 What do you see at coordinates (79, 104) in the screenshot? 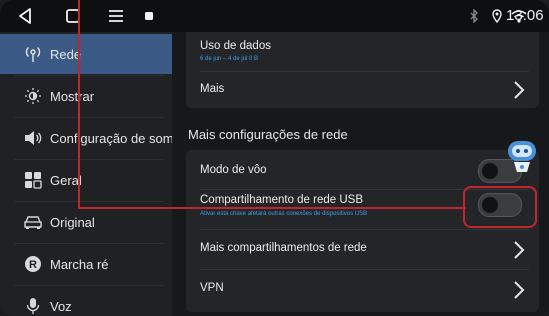
I see `annotation-line-vertical` at bounding box center [79, 104].